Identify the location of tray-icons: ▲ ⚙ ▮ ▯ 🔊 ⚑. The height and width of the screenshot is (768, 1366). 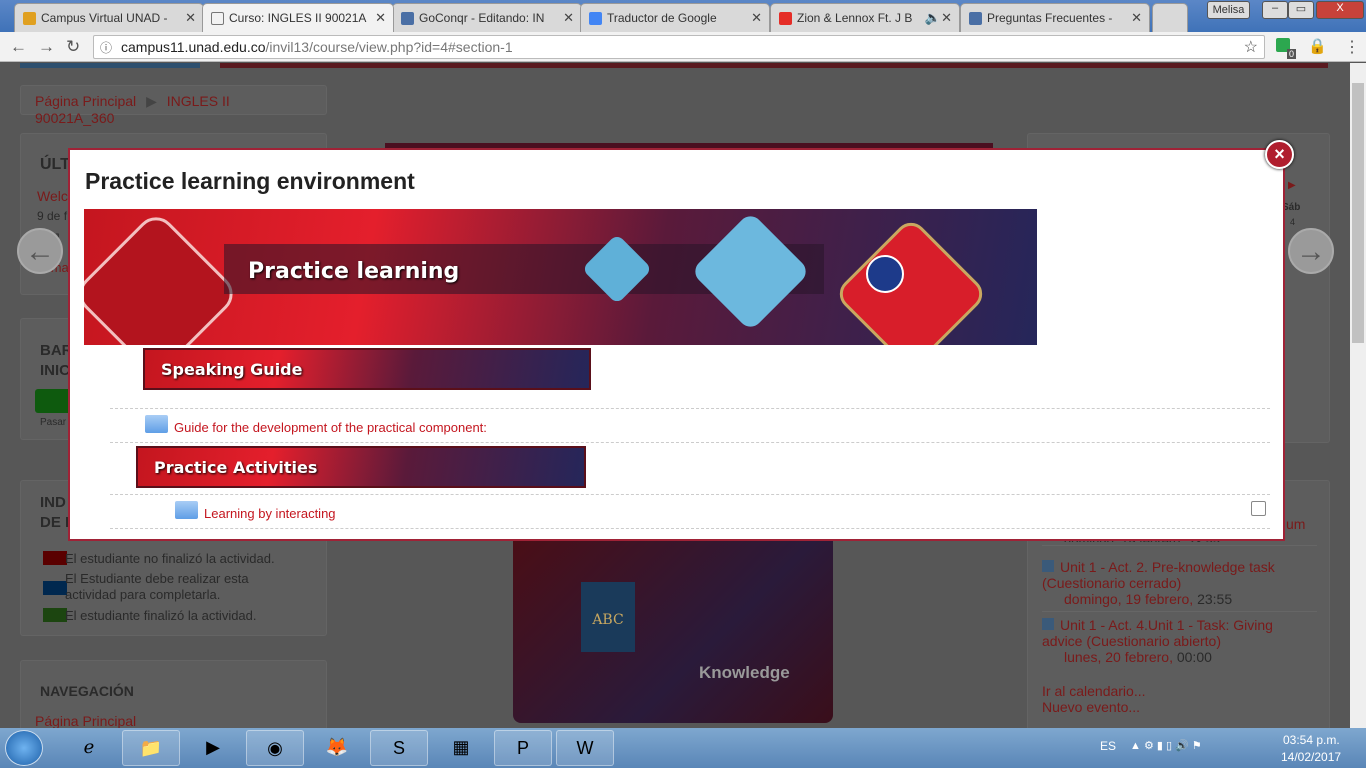
(1166, 745).